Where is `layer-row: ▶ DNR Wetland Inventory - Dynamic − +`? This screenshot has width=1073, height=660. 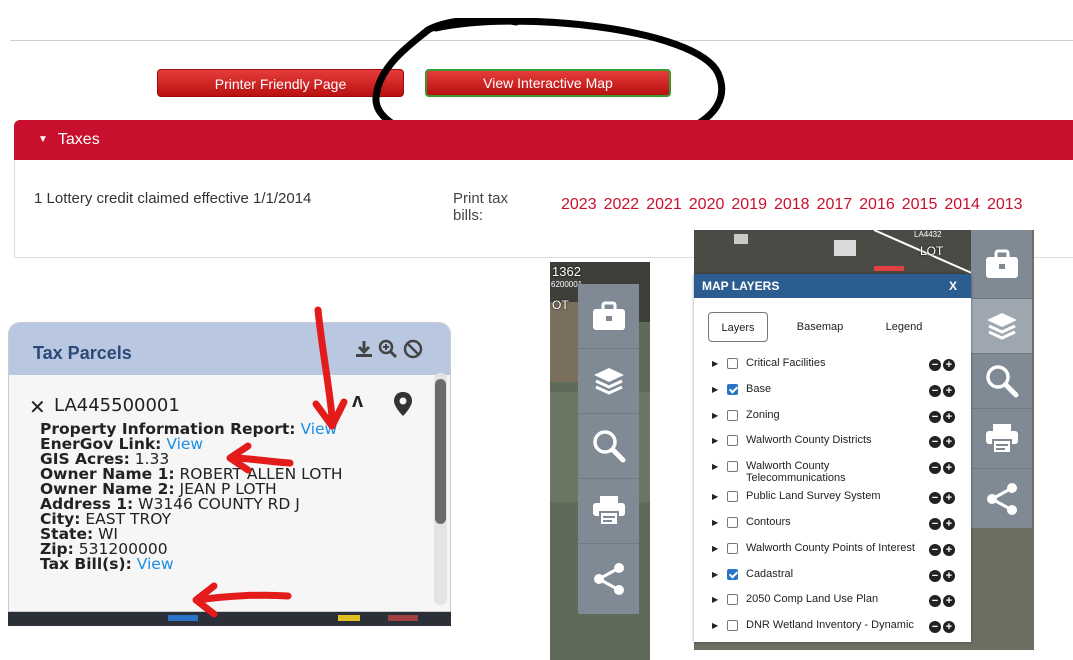 layer-row: ▶ DNR Wetland Inventory - Dynamic − + is located at coordinates (832, 627).